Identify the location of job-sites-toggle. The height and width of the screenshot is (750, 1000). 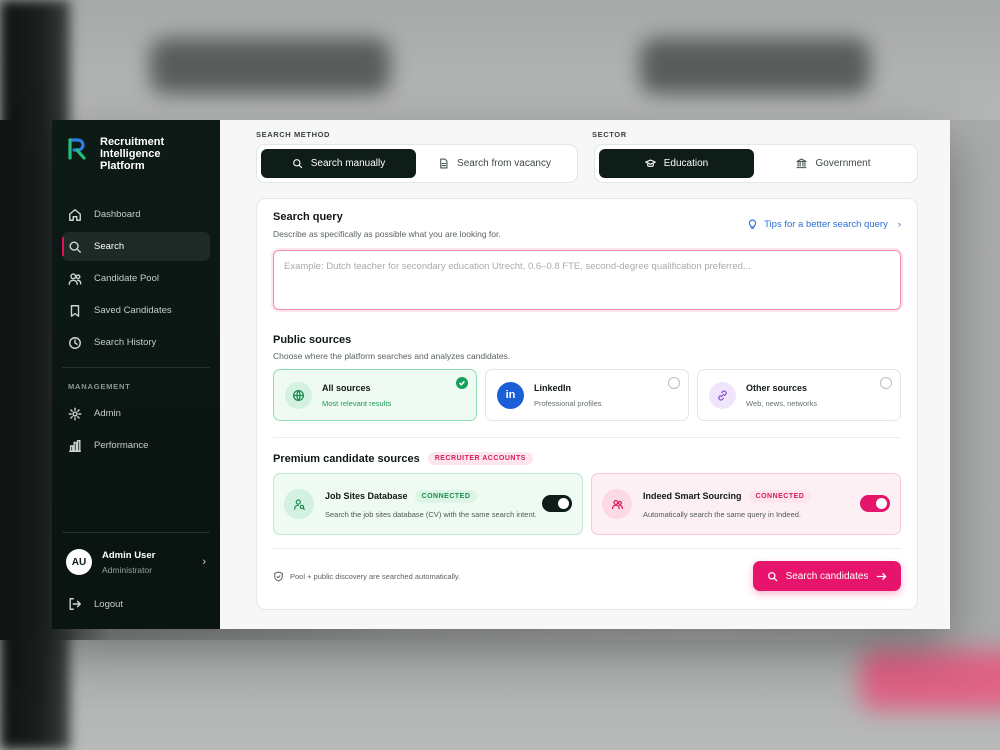
(557, 503).